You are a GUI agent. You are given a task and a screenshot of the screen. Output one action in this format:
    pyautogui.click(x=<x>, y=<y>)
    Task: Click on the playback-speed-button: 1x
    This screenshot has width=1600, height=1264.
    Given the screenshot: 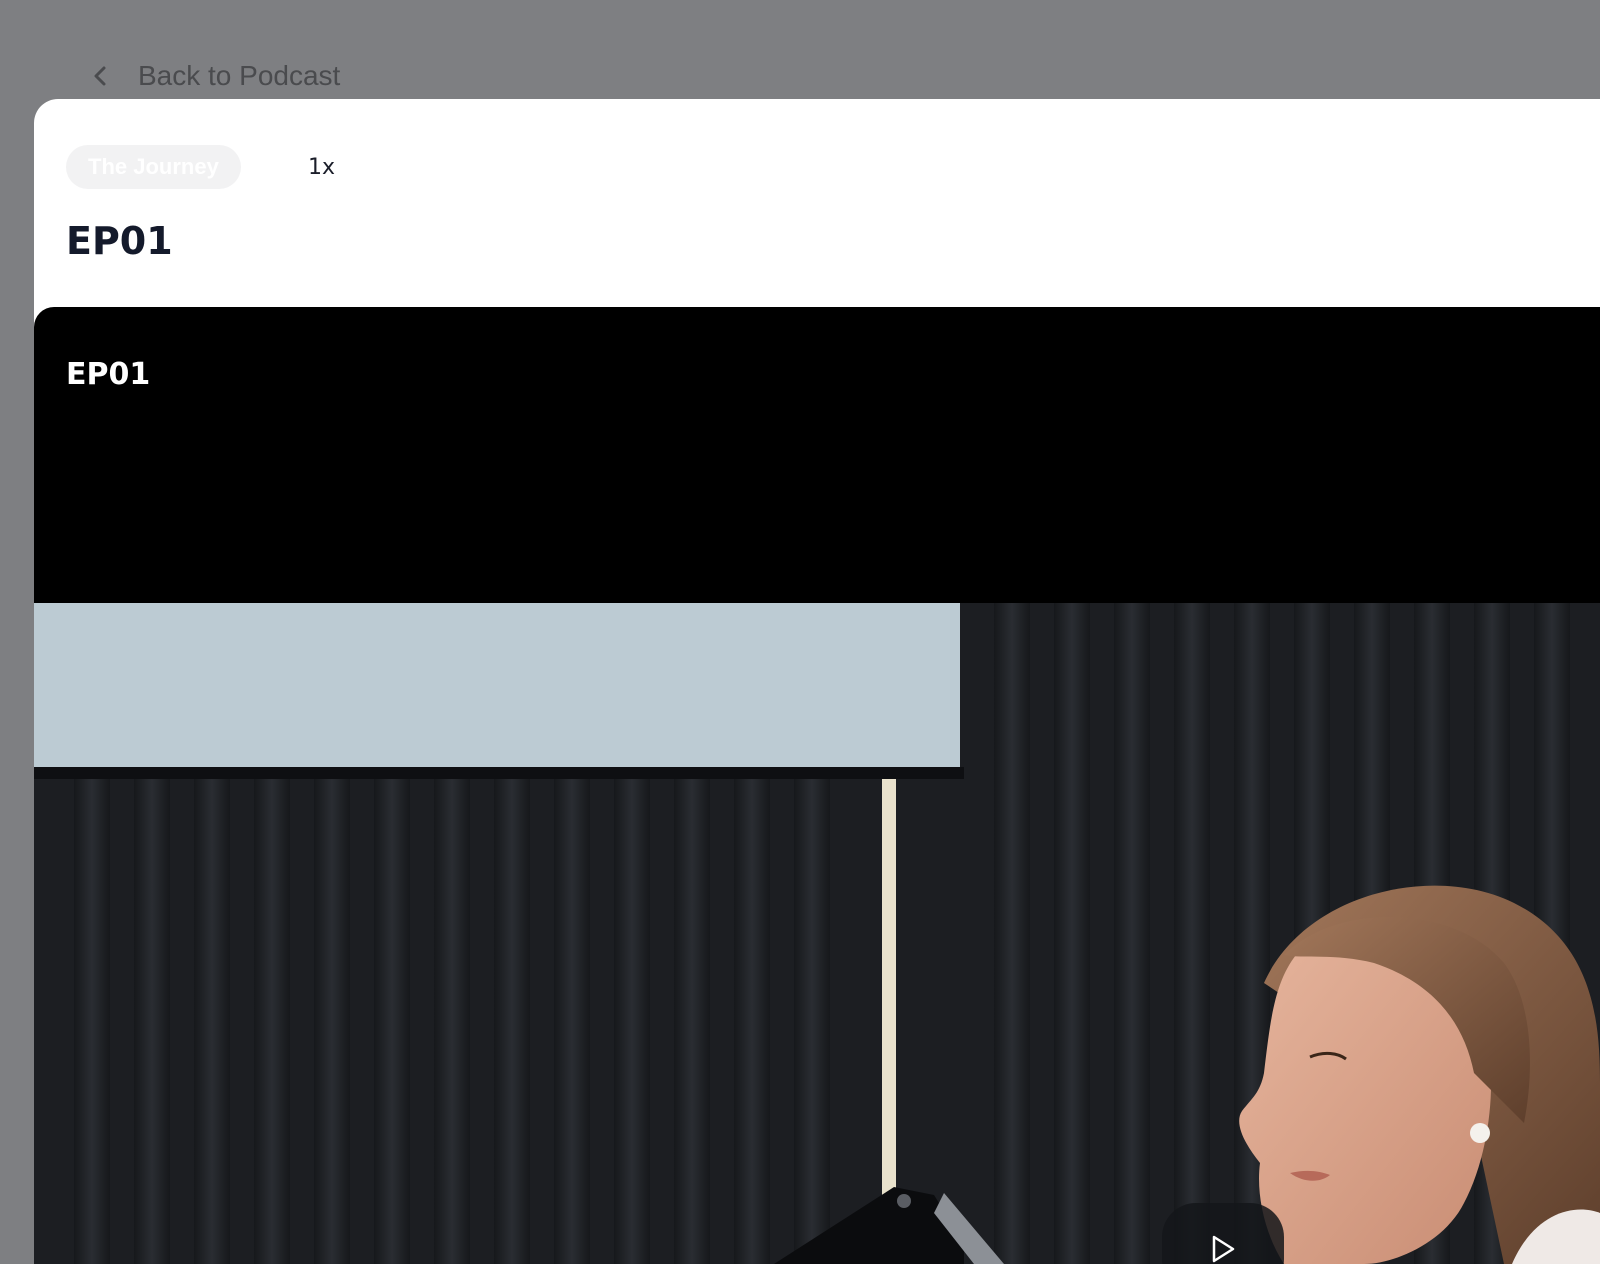 What is the action you would take?
    pyautogui.click(x=321, y=167)
    